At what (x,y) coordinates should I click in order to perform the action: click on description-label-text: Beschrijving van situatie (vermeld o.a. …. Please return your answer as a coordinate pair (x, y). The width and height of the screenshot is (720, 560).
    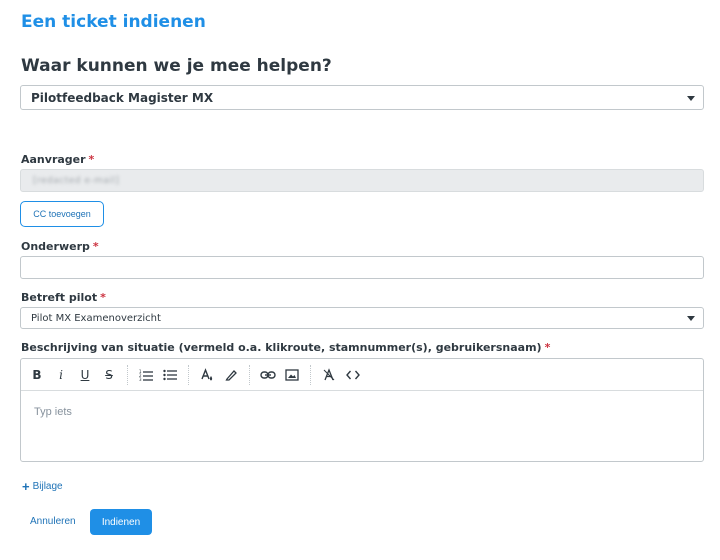
    Looking at the image, I should click on (281, 347).